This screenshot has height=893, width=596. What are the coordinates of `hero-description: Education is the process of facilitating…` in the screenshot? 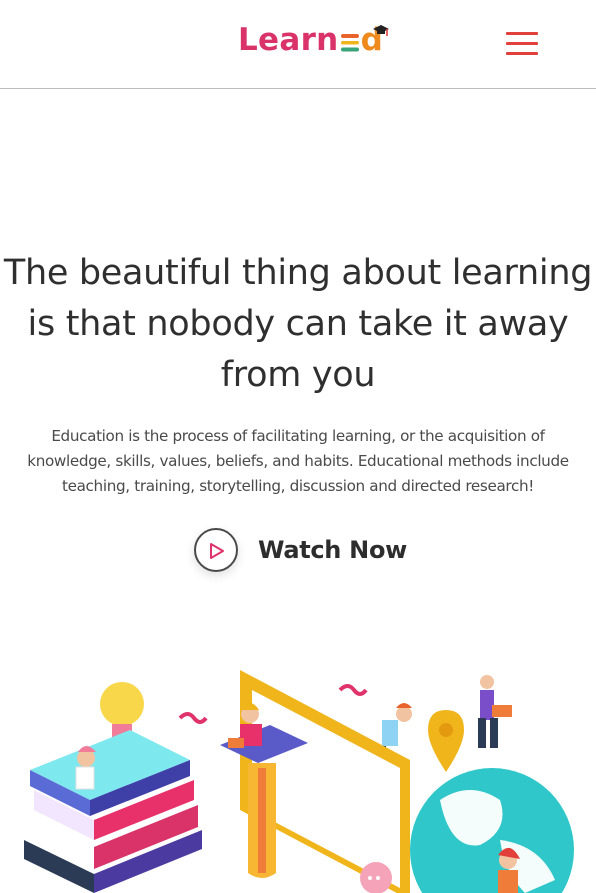 It's located at (298, 461).